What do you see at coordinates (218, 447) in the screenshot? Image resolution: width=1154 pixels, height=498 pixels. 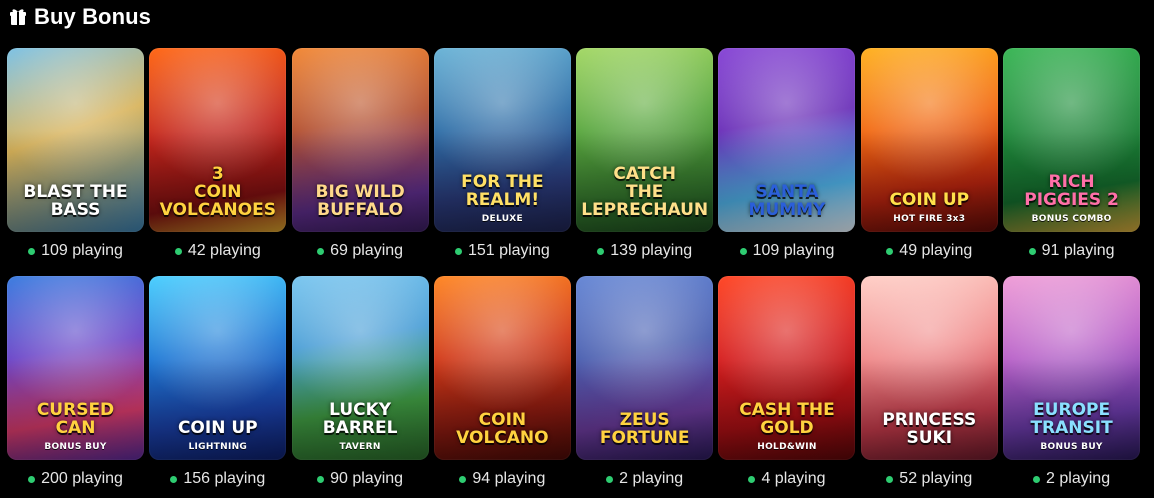 I see `game-subtitle: LIGHTNING` at bounding box center [218, 447].